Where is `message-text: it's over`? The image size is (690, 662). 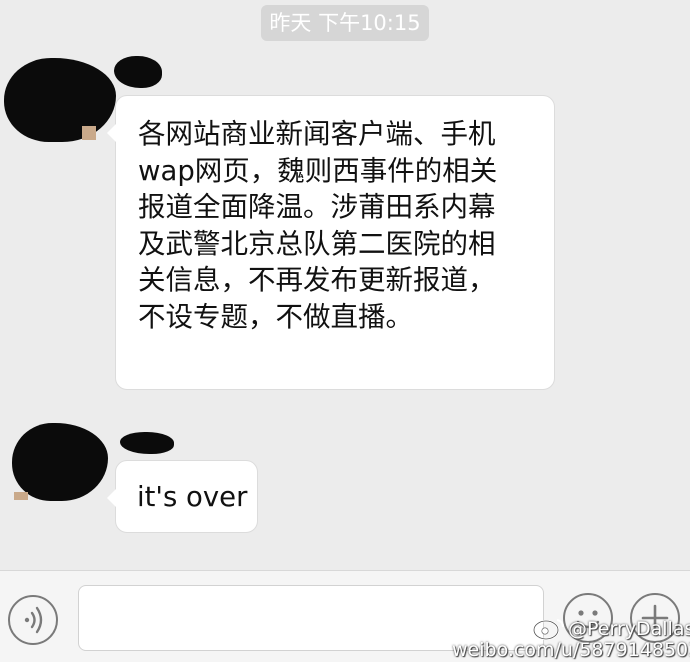 message-text: it's over is located at coordinates (192, 497).